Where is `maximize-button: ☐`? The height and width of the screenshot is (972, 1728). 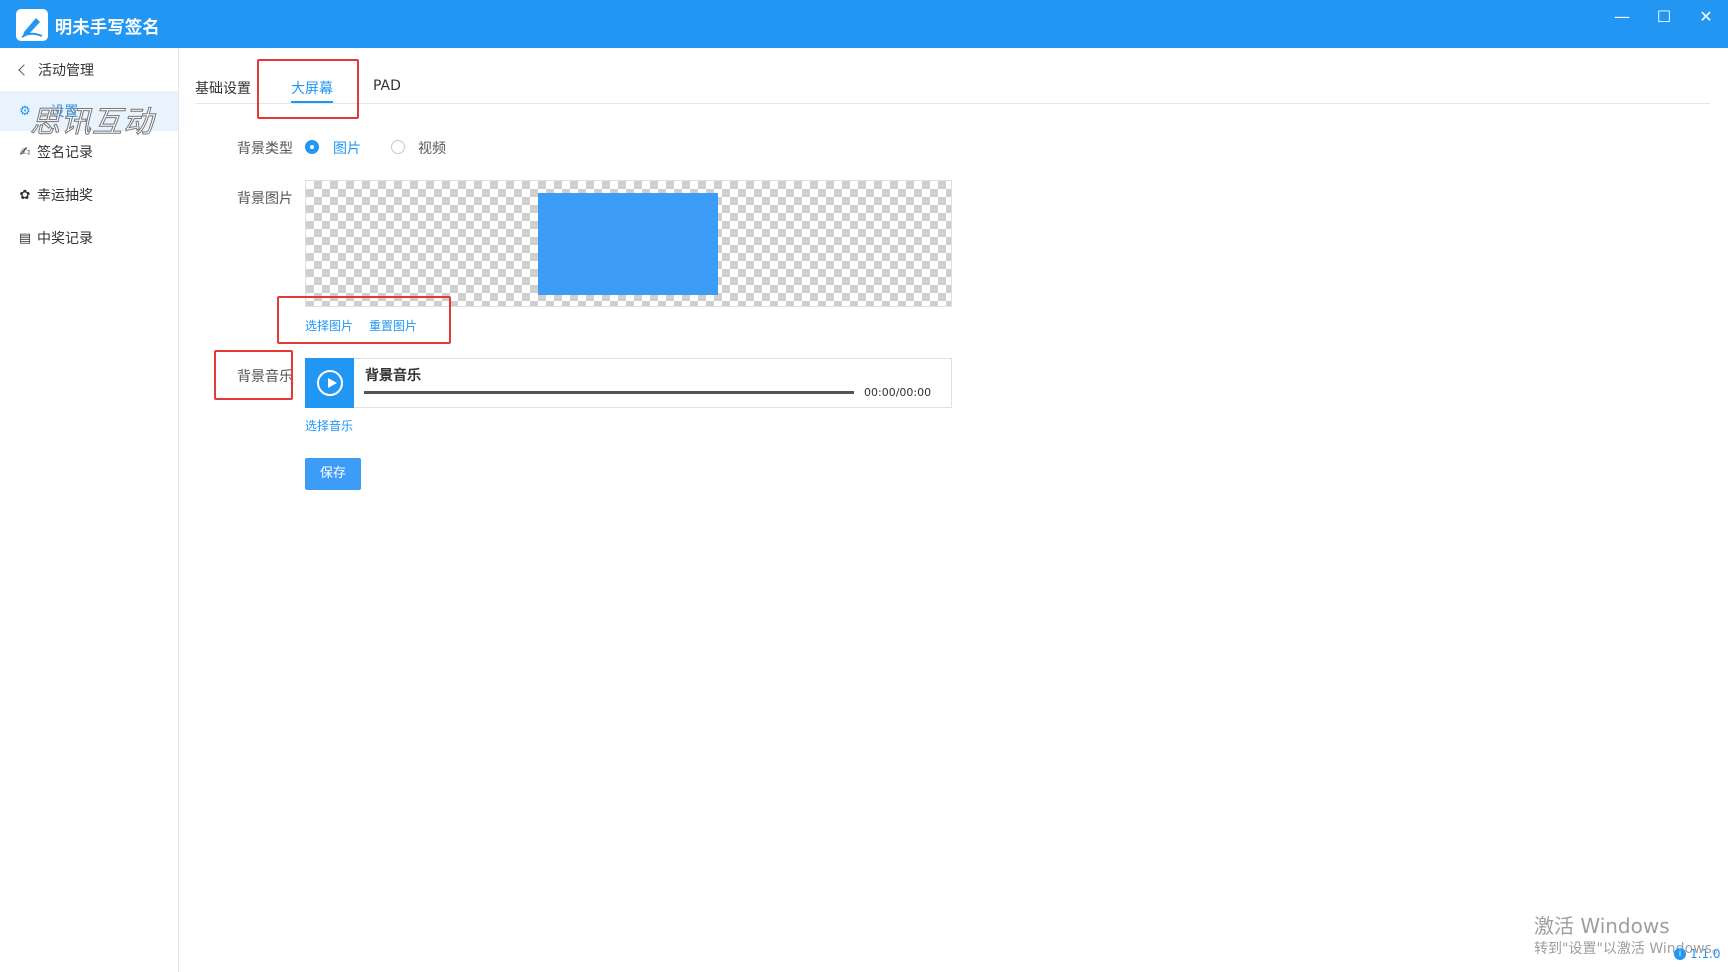
maximize-button: ☐ is located at coordinates (1664, 17).